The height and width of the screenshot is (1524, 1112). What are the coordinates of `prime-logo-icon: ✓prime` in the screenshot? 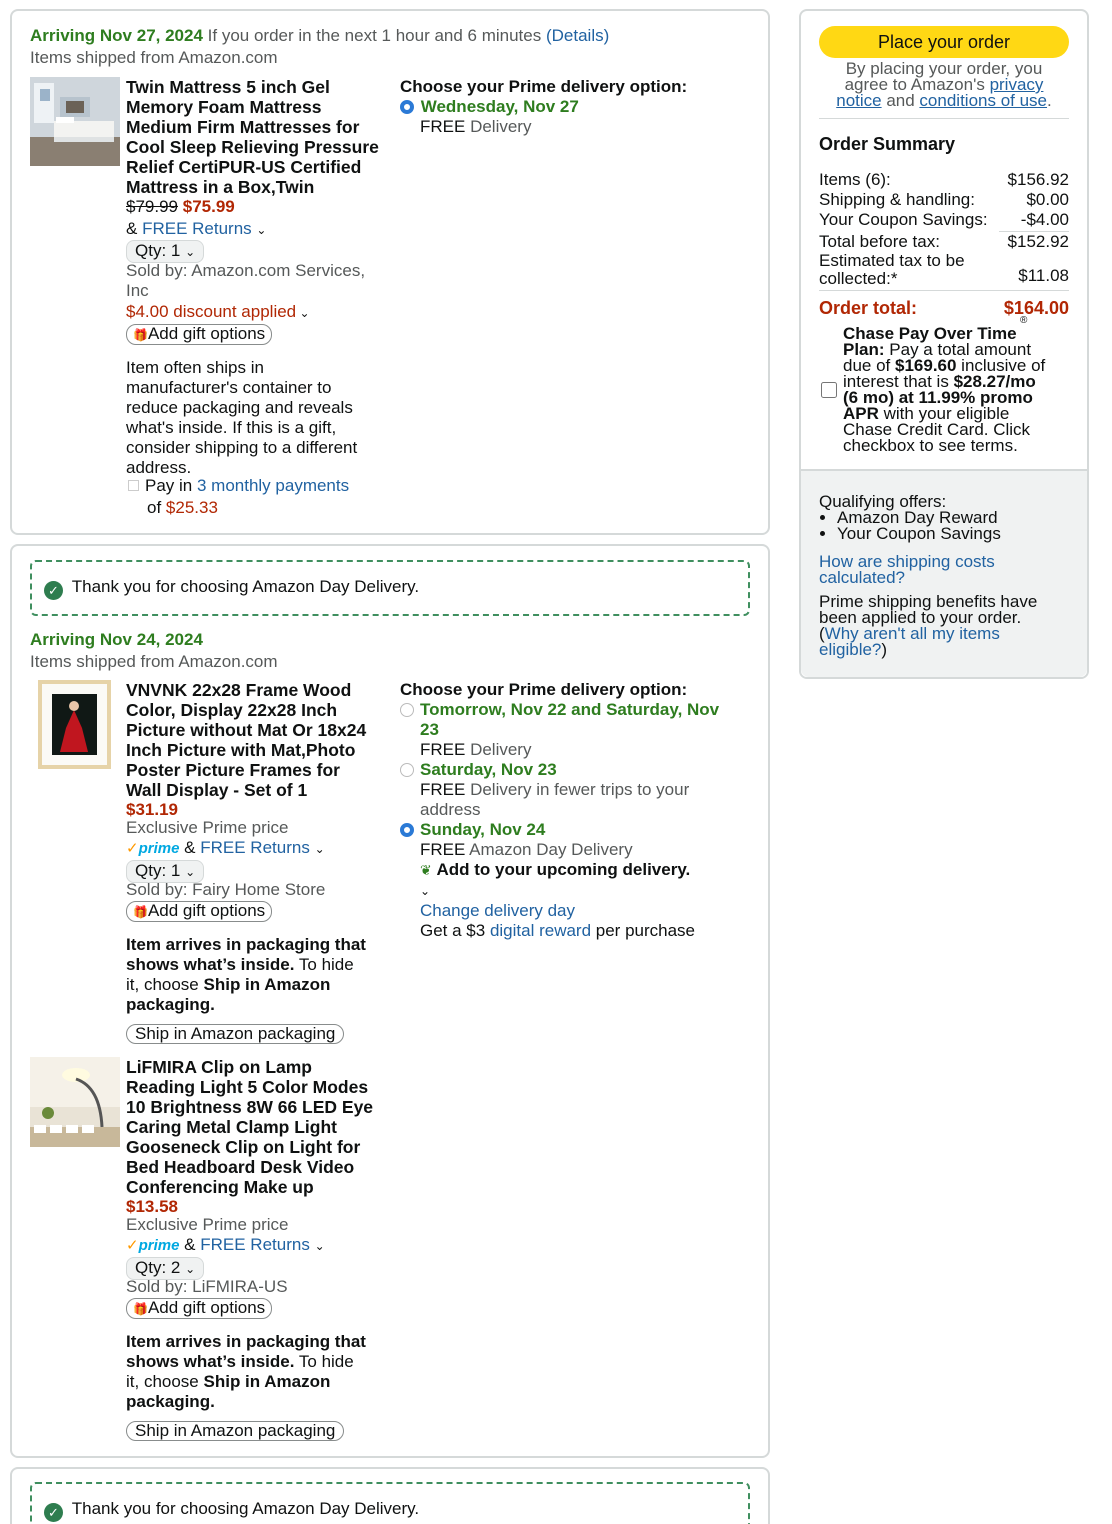 It's located at (153, 1245).